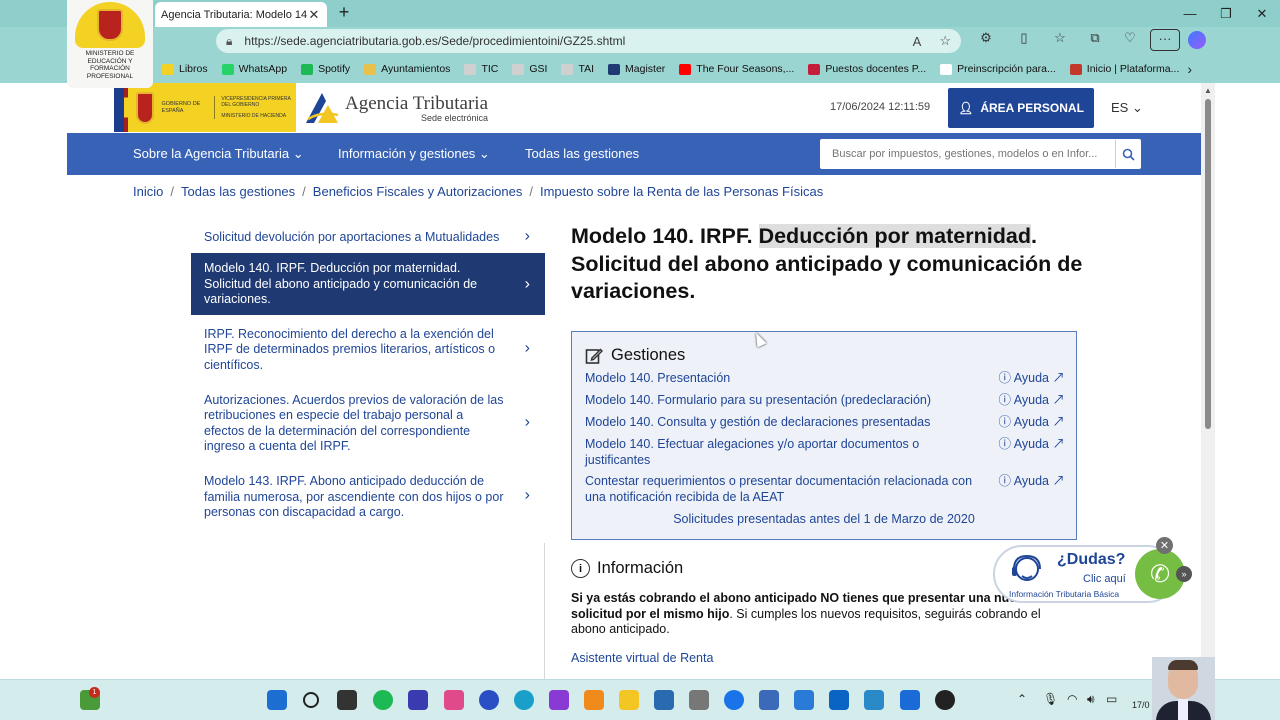 The height and width of the screenshot is (720, 1280). Describe the element at coordinates (734, 700) in the screenshot. I see `teams-icon` at that location.